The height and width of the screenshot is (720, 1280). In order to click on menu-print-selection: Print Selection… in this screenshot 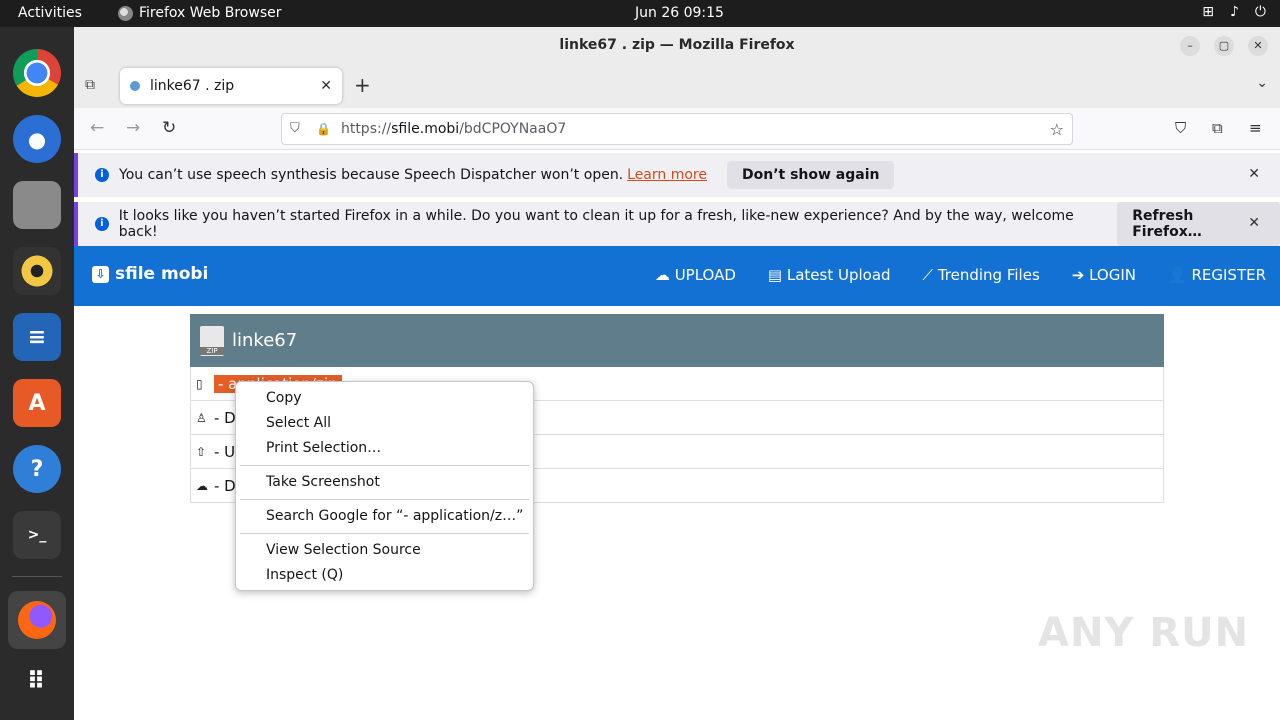, I will do `click(384, 448)`.